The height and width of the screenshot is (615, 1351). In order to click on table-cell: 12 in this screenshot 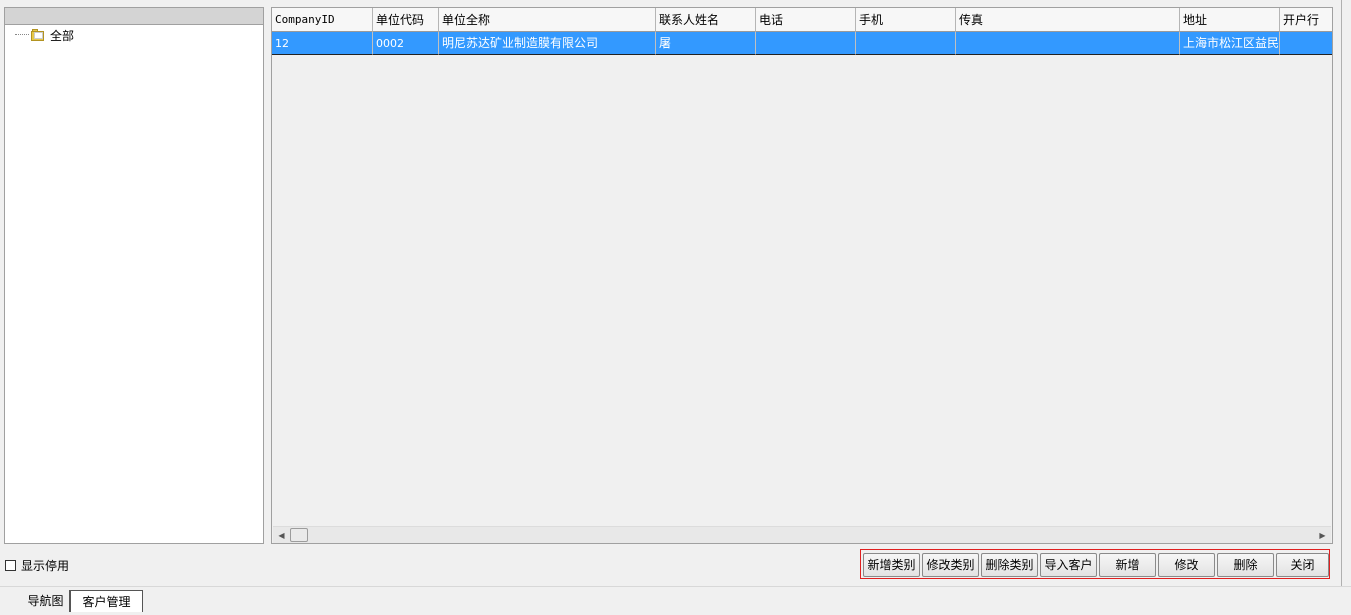, I will do `click(322, 43)`.